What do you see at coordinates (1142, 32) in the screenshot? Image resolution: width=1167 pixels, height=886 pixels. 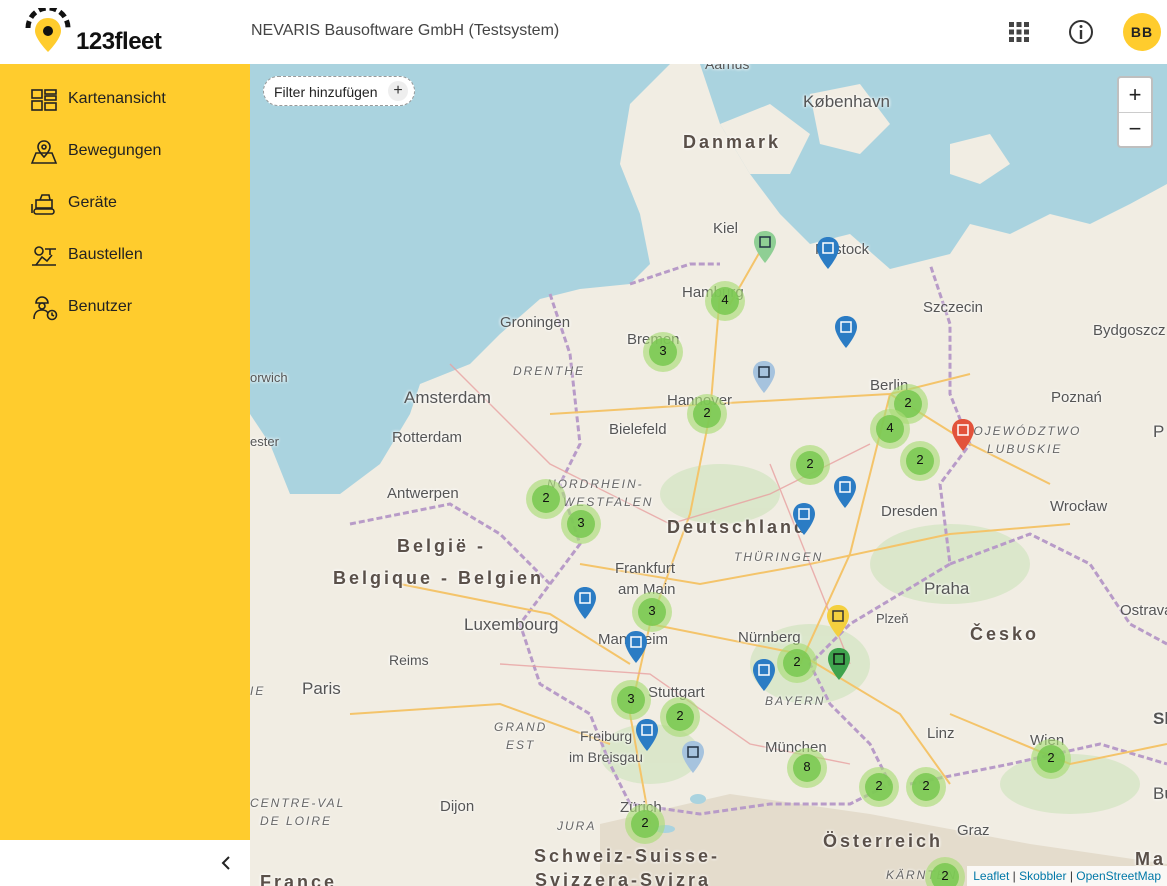 I see `user-avatar: BB` at bounding box center [1142, 32].